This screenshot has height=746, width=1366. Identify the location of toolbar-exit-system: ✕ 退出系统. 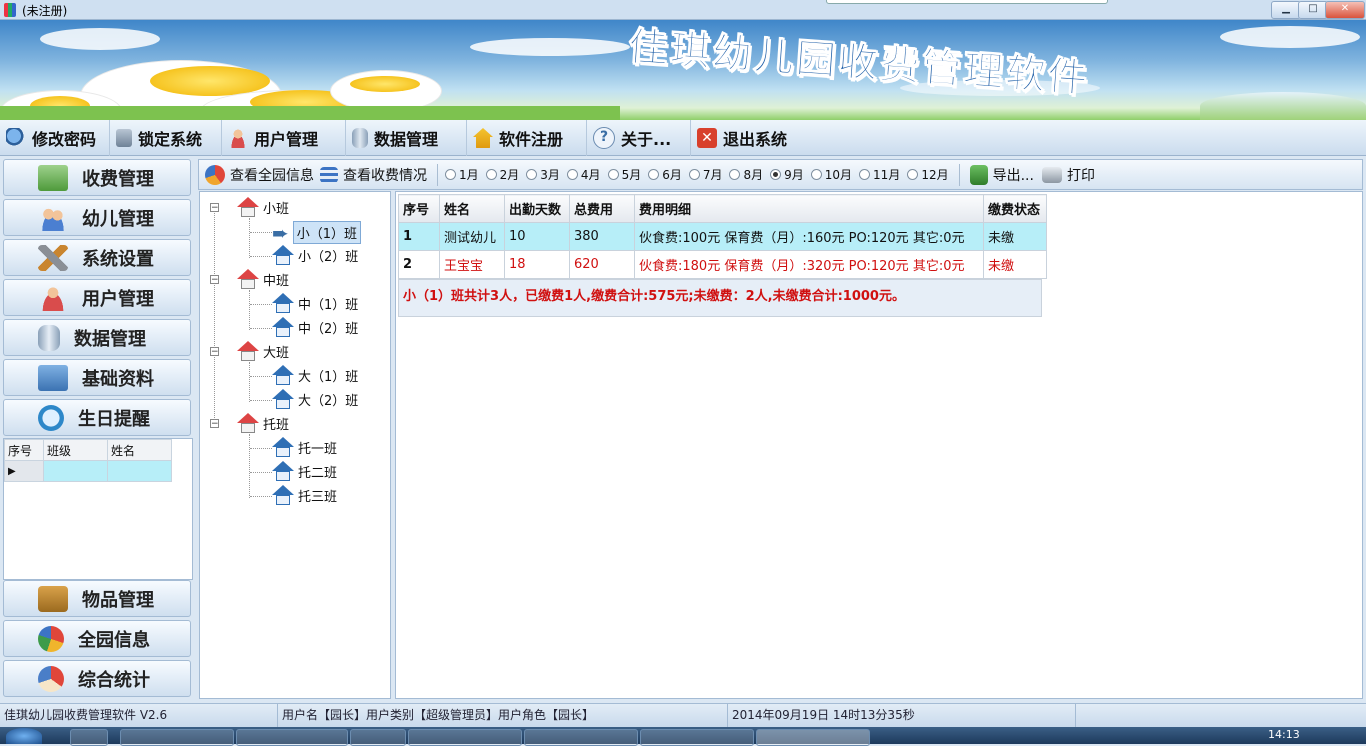
(747, 138).